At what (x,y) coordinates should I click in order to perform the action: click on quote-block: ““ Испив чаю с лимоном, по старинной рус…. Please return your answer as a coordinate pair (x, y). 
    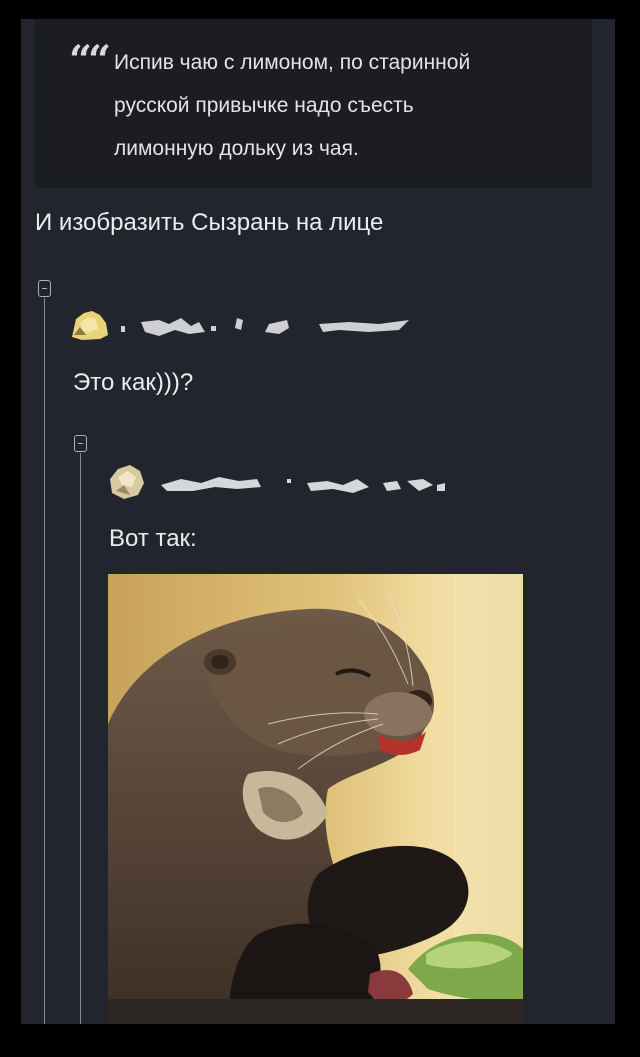
    Looking at the image, I should click on (313, 103).